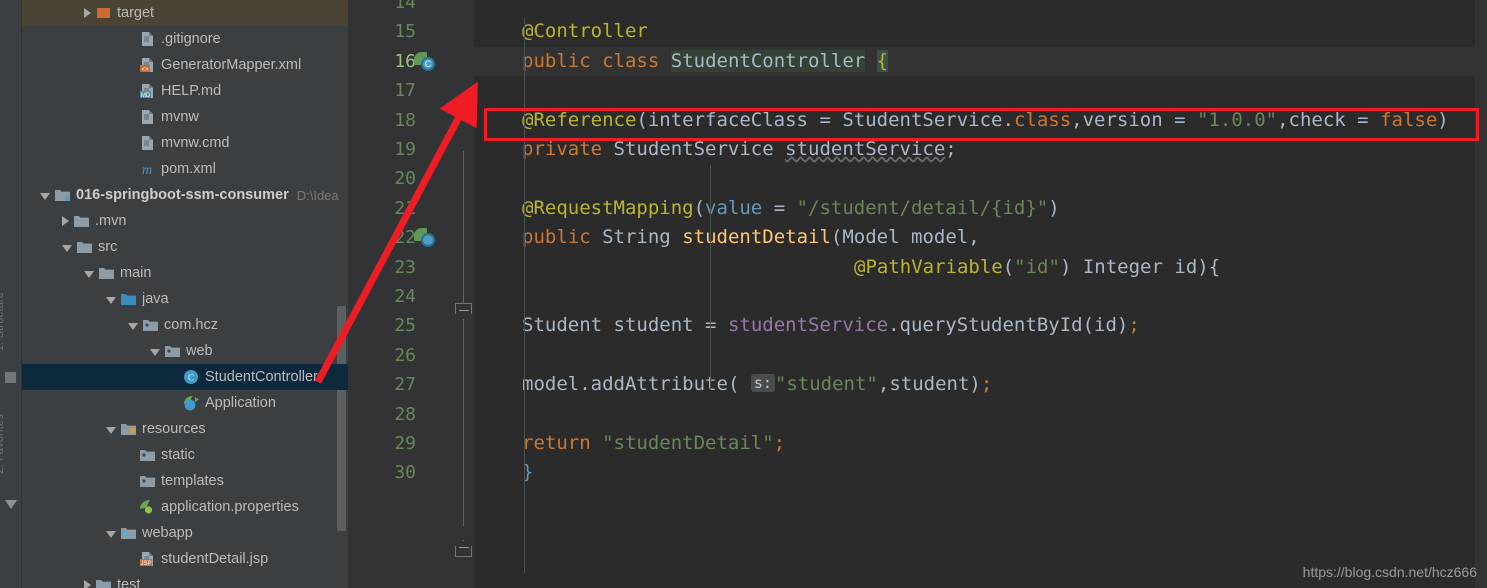  Describe the element at coordinates (808, 325) in the screenshot. I see `code-token: studentService` at that location.